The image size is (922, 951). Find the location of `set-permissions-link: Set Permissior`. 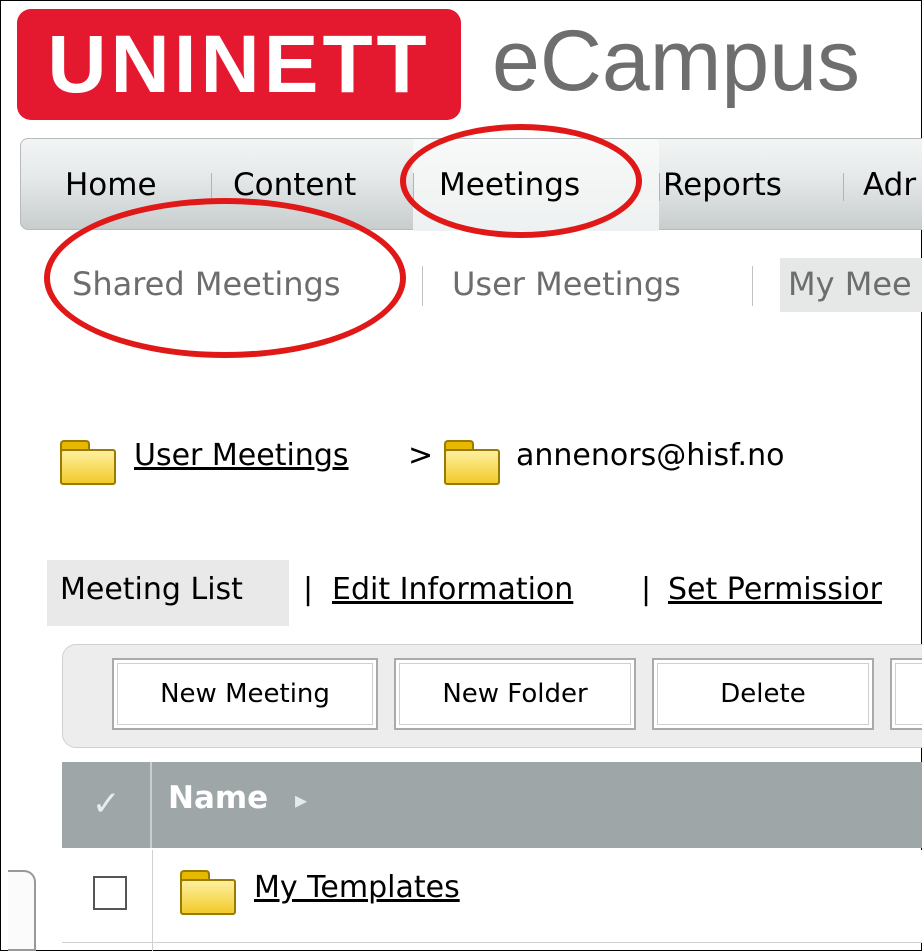

set-permissions-link: Set Permissior is located at coordinates (775, 589).